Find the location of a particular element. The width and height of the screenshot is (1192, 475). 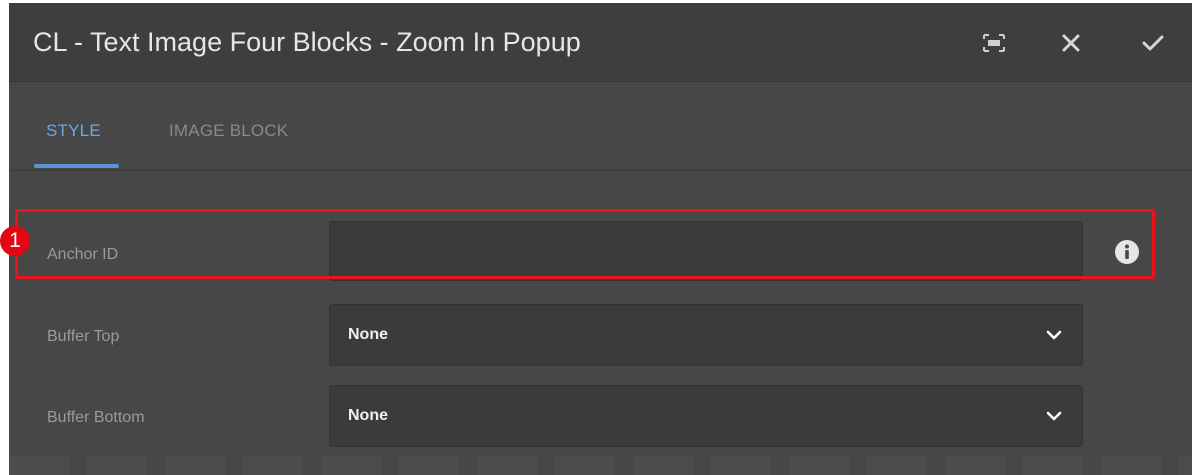

tab-style: STYLE is located at coordinates (73, 131).